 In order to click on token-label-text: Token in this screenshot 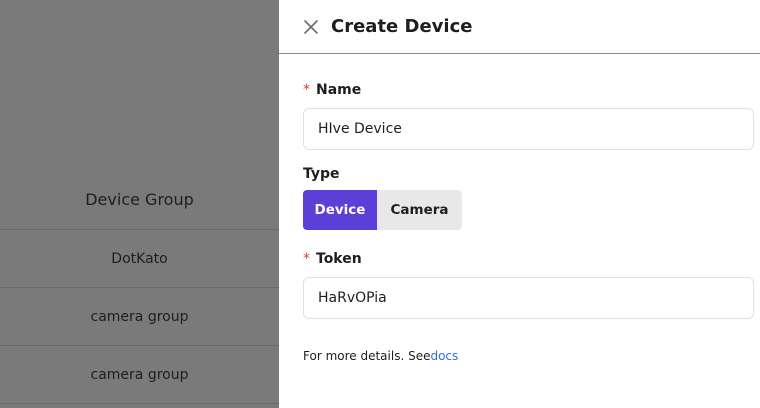, I will do `click(339, 259)`.